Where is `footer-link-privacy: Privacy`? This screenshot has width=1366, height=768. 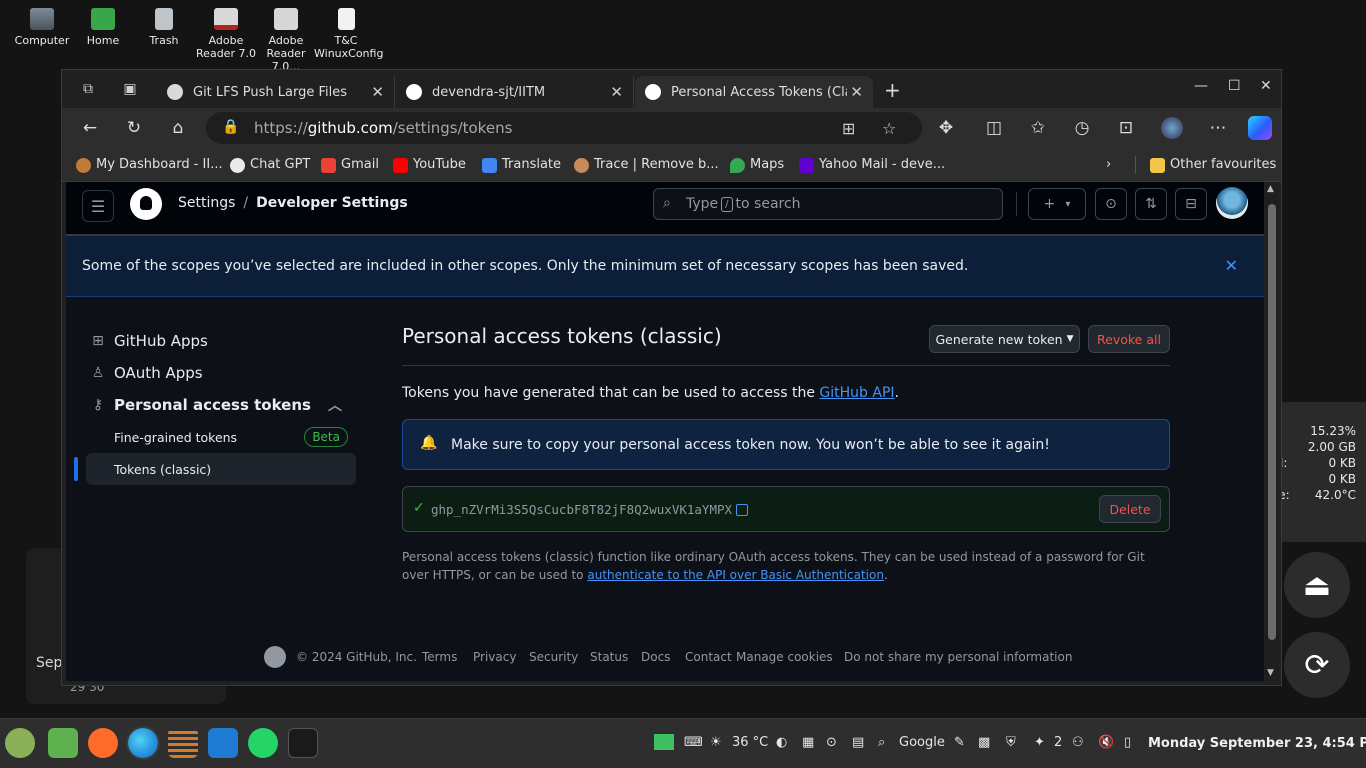
footer-link-privacy: Privacy is located at coordinates (494, 657).